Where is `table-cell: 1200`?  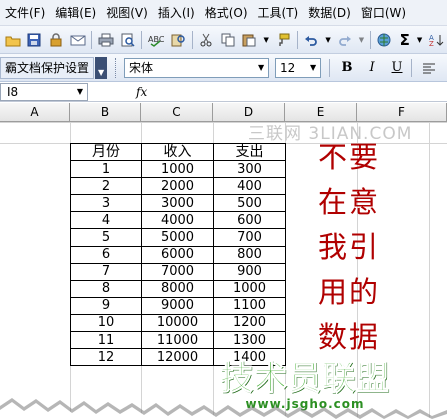
table-cell: 1200 is located at coordinates (249, 323).